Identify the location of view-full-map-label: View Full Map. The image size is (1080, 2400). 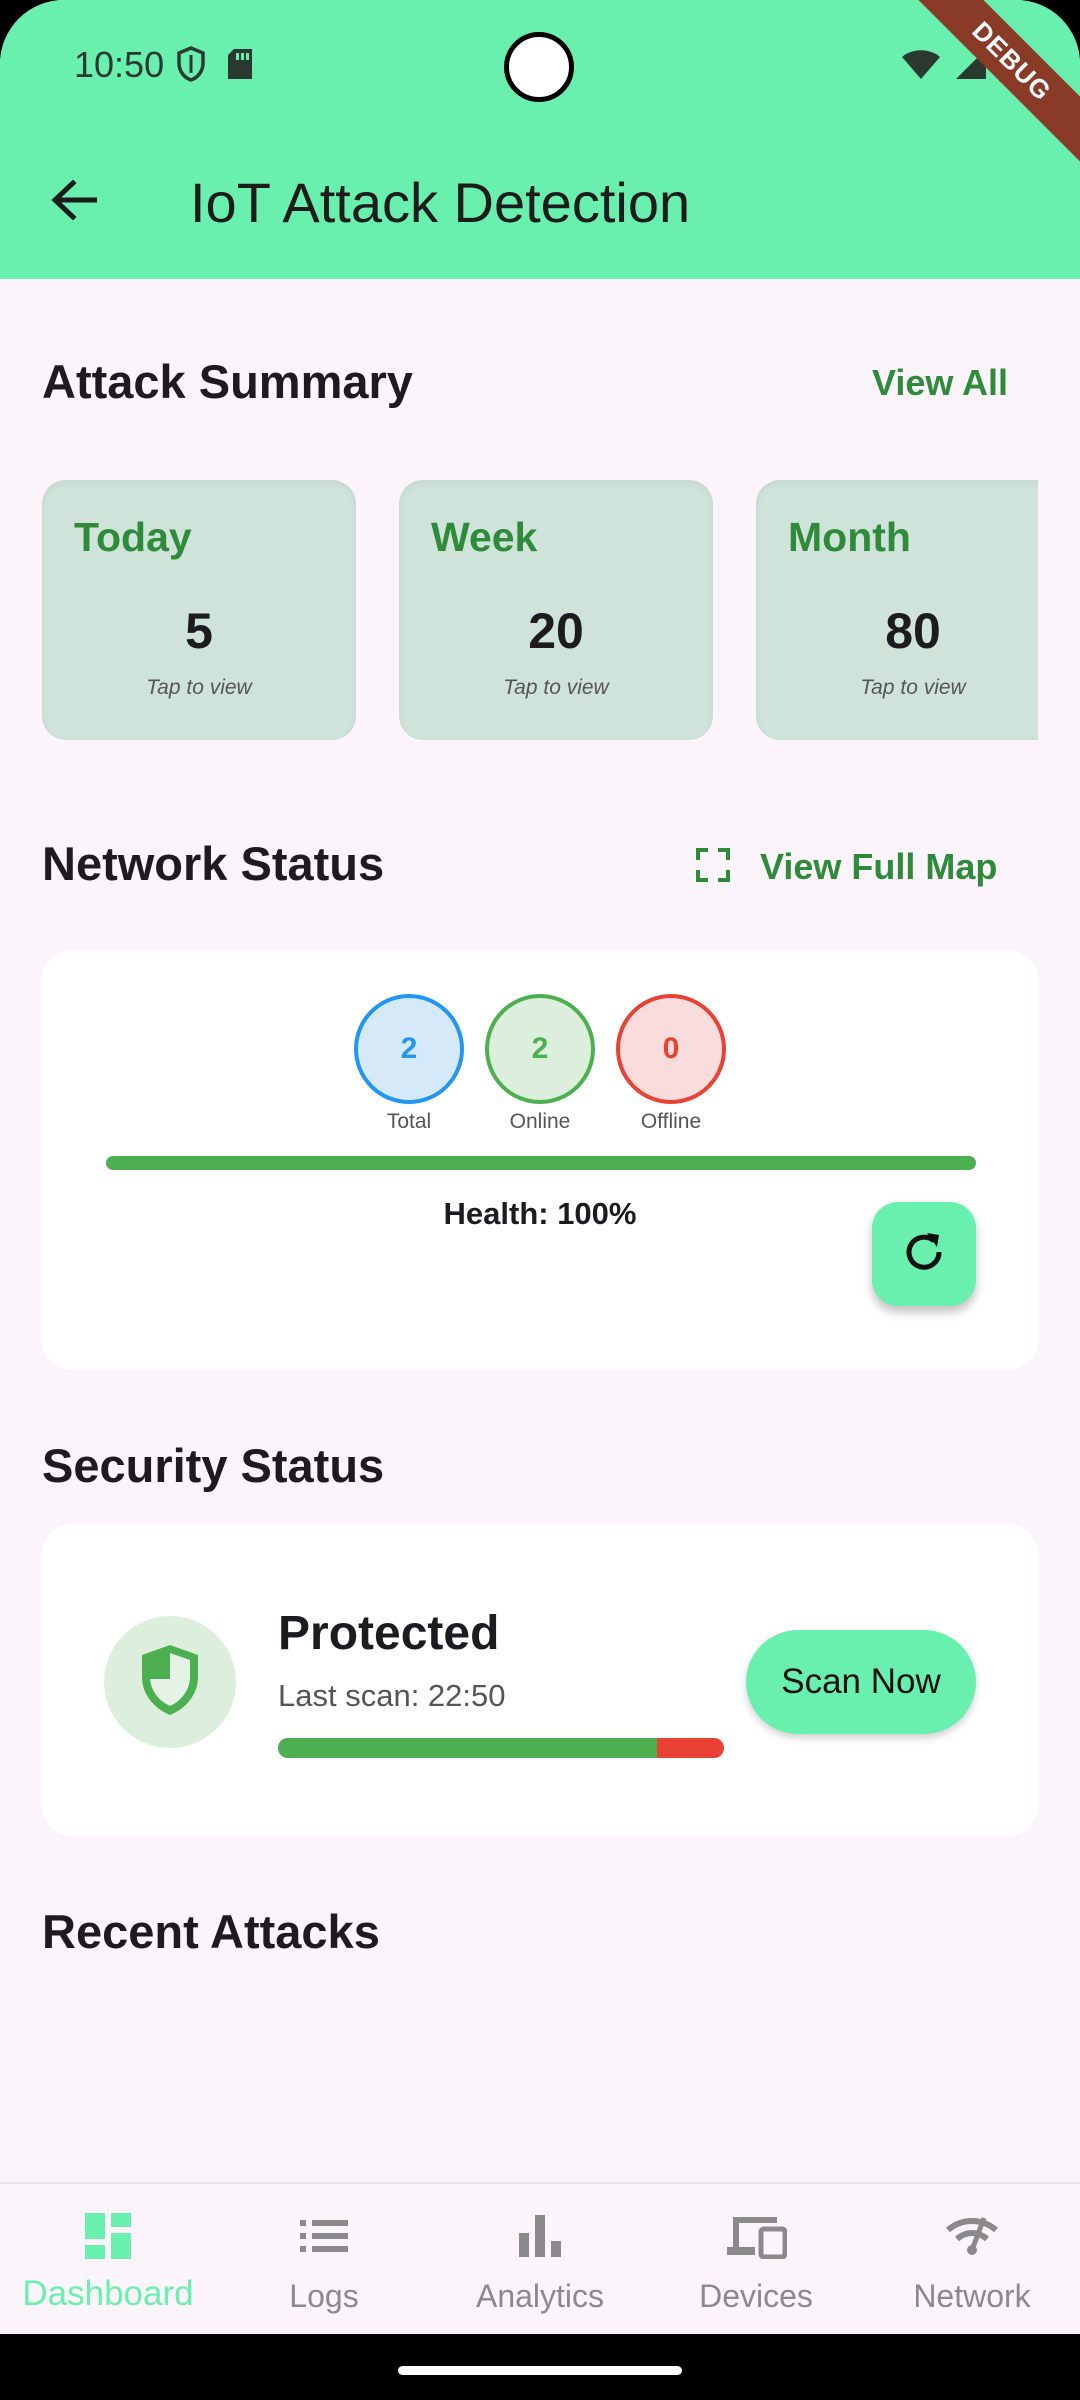
(879, 866).